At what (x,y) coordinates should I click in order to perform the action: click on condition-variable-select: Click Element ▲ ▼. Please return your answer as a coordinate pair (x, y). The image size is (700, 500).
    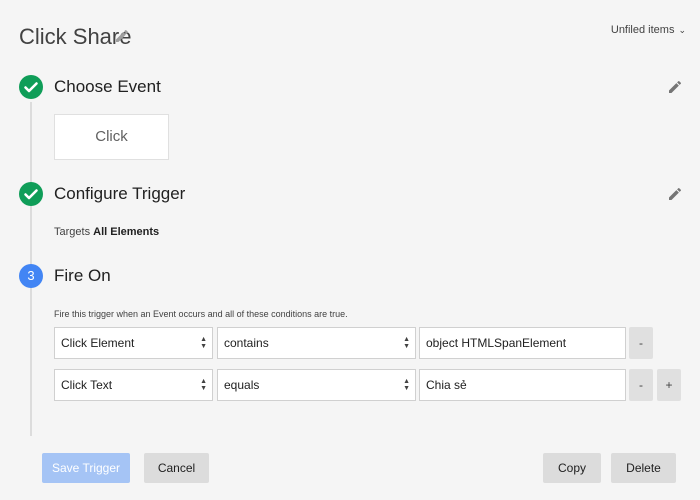
    Looking at the image, I should click on (133, 343).